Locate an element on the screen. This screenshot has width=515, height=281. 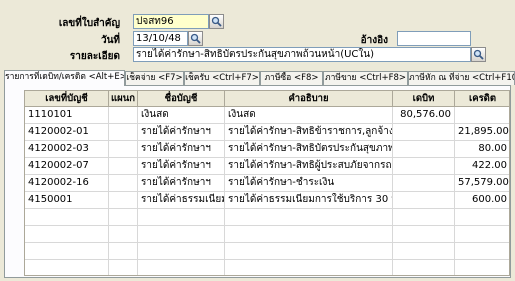
cell-account-no: 4120002-03 is located at coordinates (67, 149).